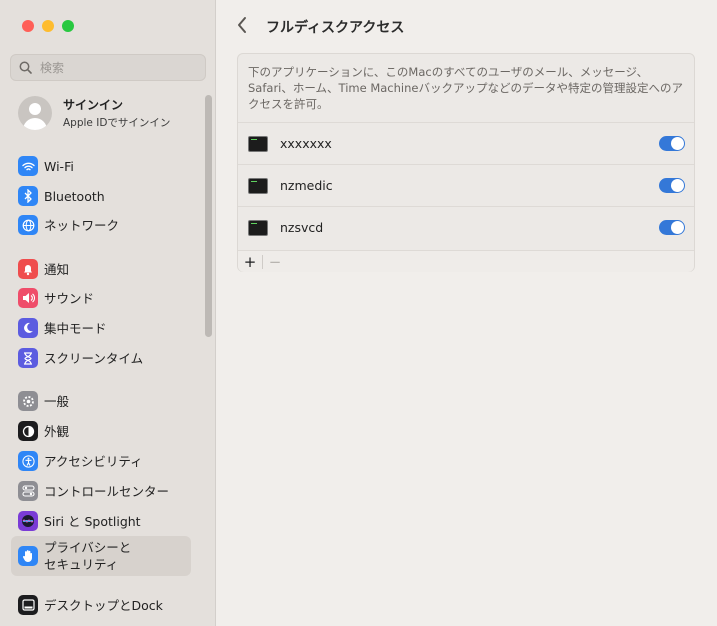 The image size is (717, 626). What do you see at coordinates (25, 67) in the screenshot?
I see `search-icon` at bounding box center [25, 67].